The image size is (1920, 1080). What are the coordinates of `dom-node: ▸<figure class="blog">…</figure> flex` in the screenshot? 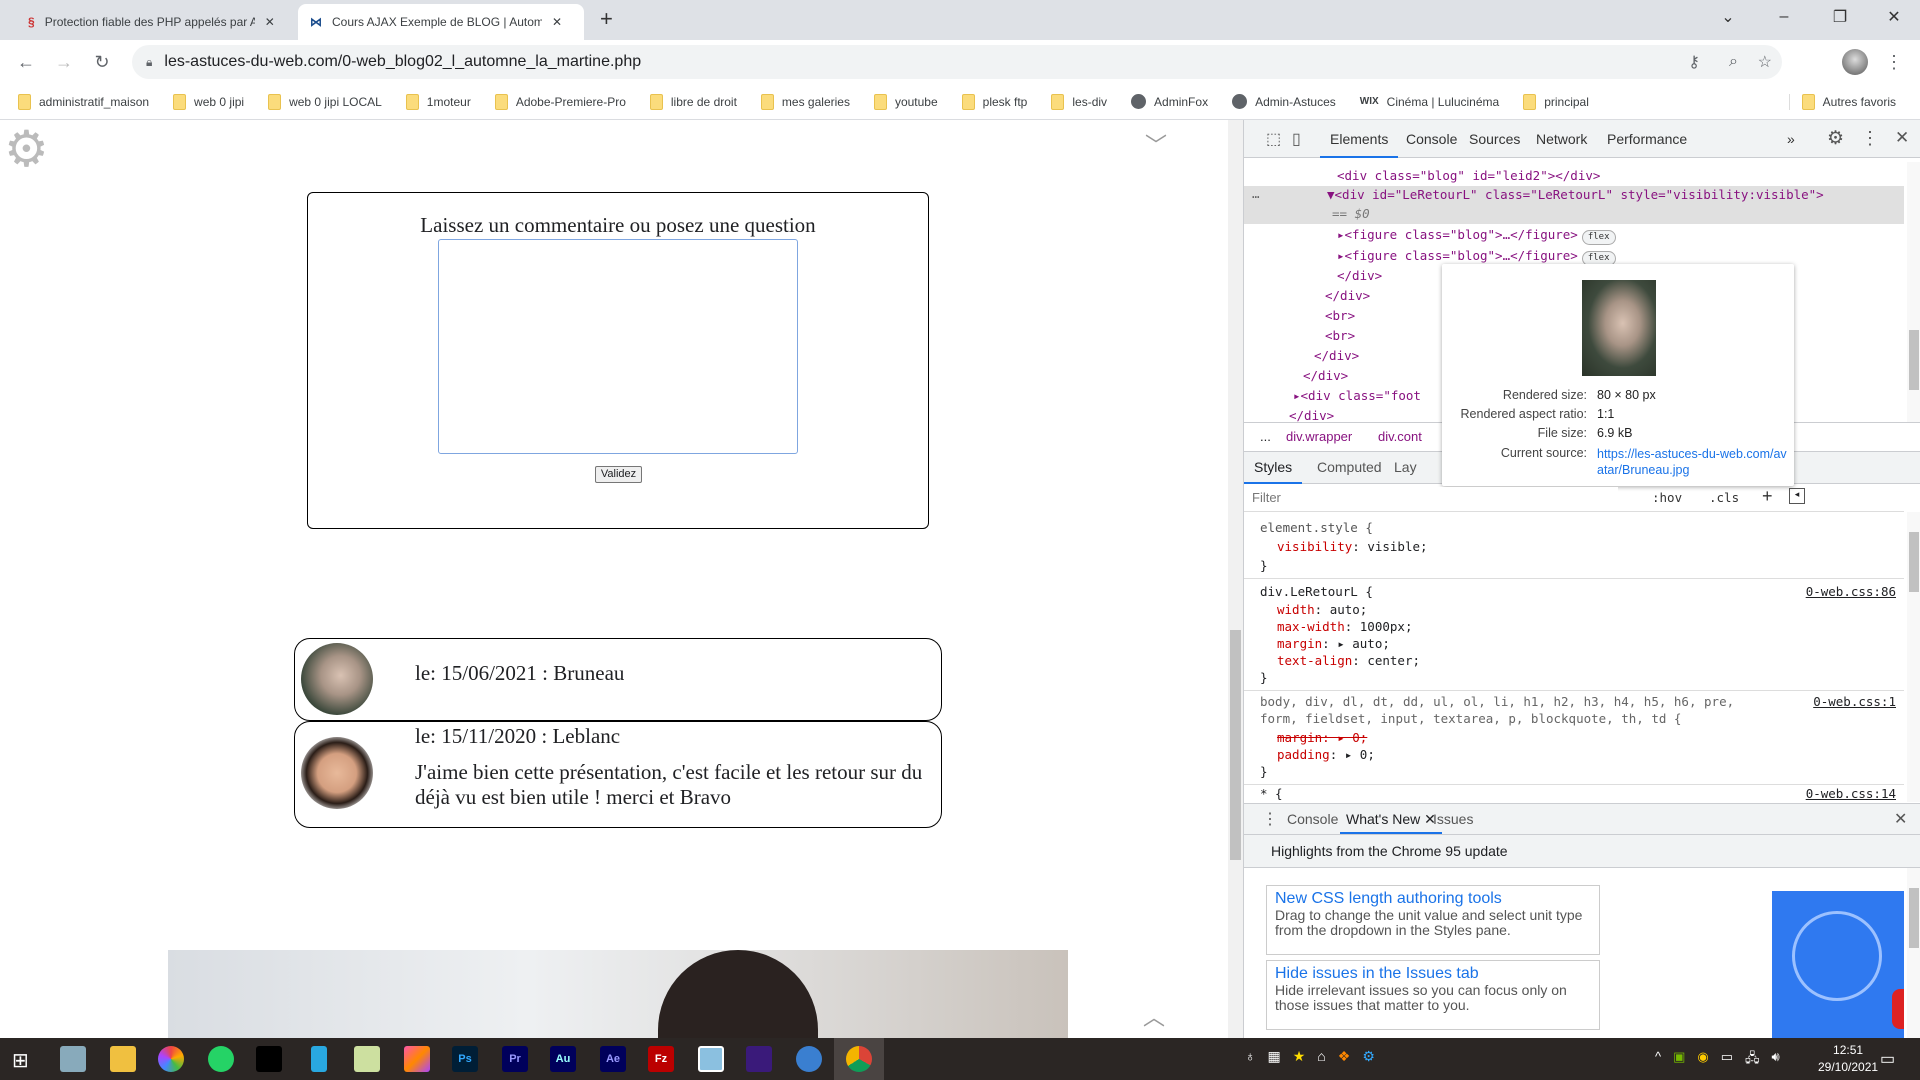 It's located at (1476, 256).